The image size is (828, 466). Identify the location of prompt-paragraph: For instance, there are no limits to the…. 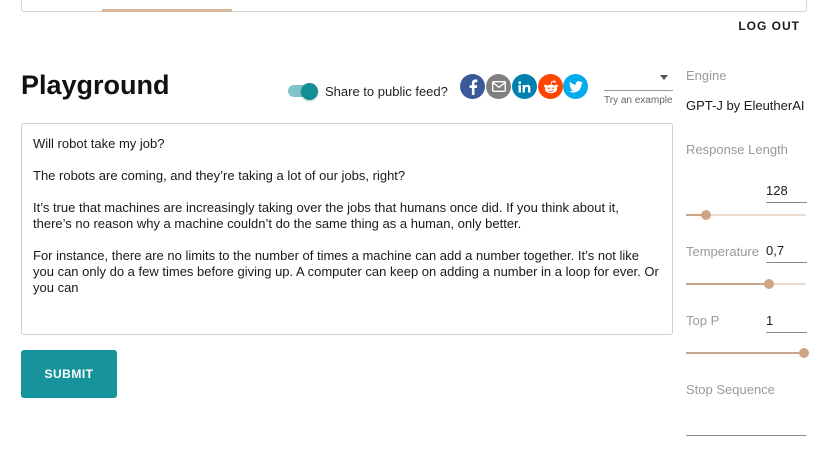
(346, 271).